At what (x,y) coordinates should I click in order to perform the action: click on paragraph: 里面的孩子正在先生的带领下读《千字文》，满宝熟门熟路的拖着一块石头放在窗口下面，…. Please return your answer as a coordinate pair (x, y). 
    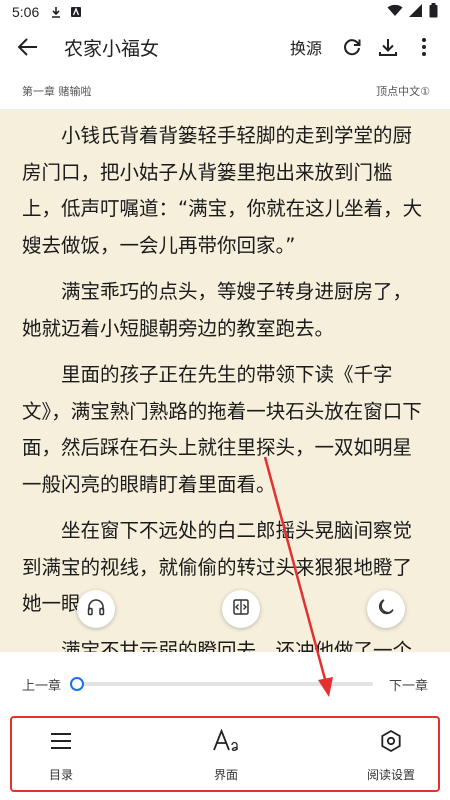
    Looking at the image, I should click on (222, 429).